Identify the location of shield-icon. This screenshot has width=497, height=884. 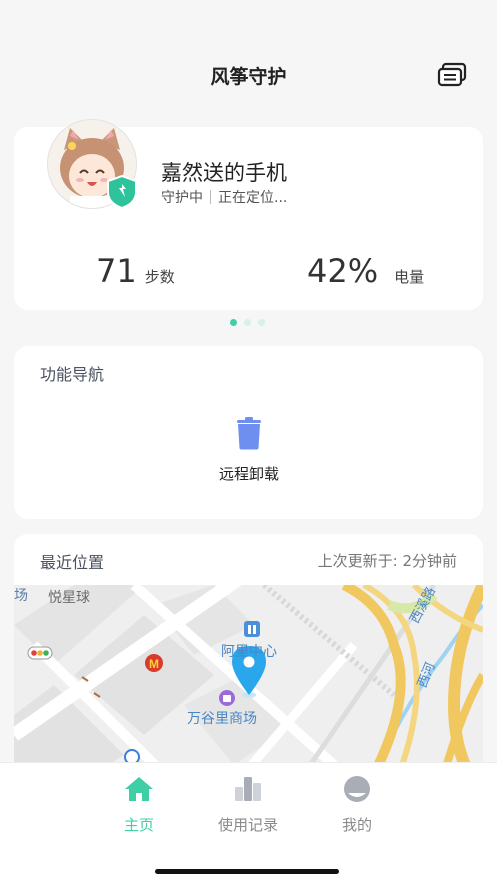
(122, 192).